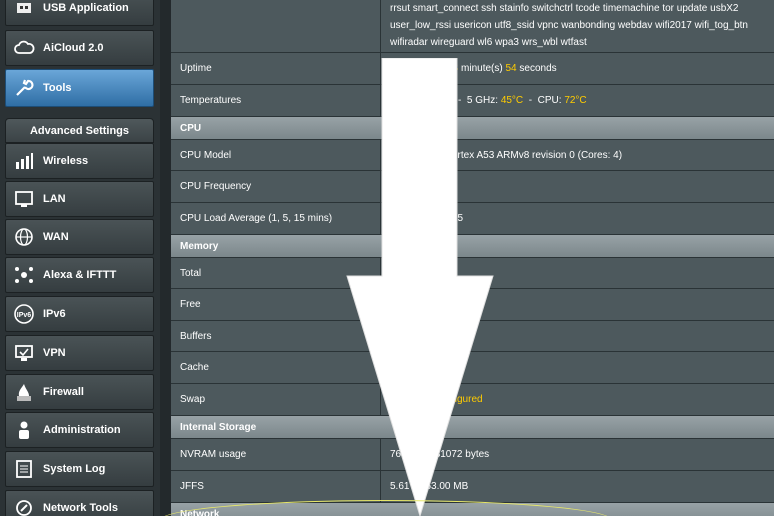 The height and width of the screenshot is (516, 774). What do you see at coordinates (74, 469) in the screenshot?
I see `sidebar-item-label: System Log` at bounding box center [74, 469].